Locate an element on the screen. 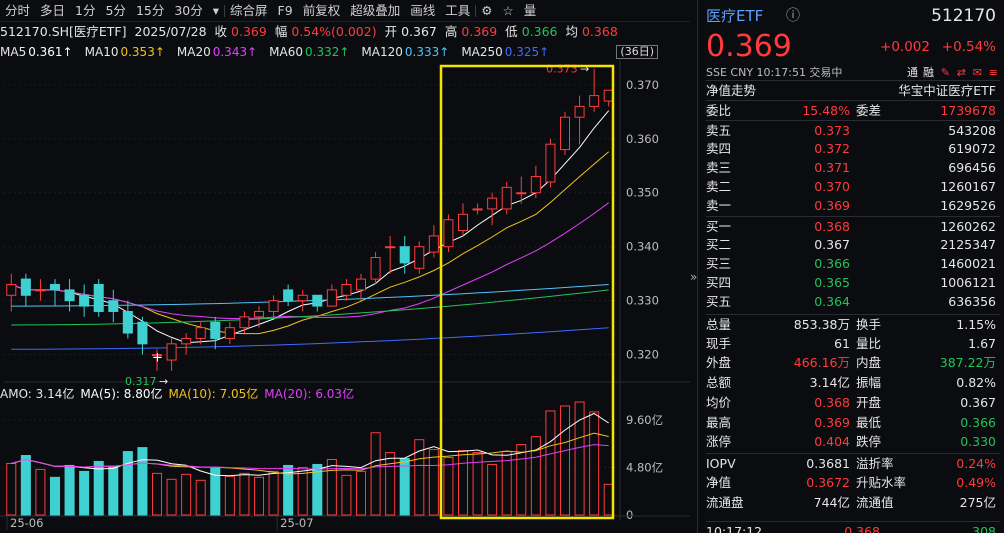  ask-price: 0.373 is located at coordinates (832, 130).